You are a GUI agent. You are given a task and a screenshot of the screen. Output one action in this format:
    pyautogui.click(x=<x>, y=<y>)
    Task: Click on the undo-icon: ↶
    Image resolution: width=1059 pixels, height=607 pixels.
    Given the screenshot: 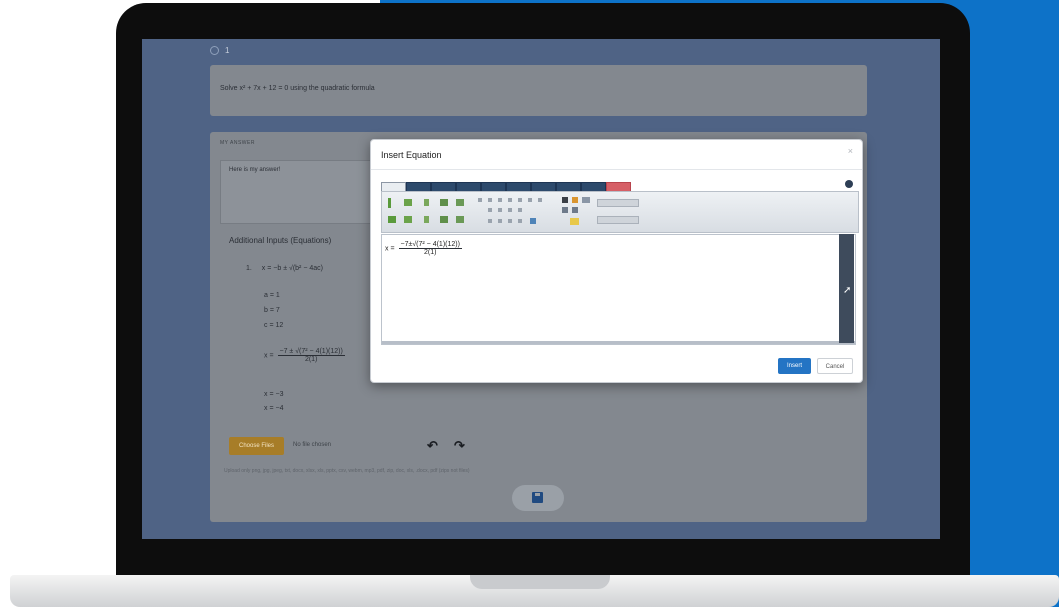 What is the action you would take?
    pyautogui.click(x=432, y=446)
    